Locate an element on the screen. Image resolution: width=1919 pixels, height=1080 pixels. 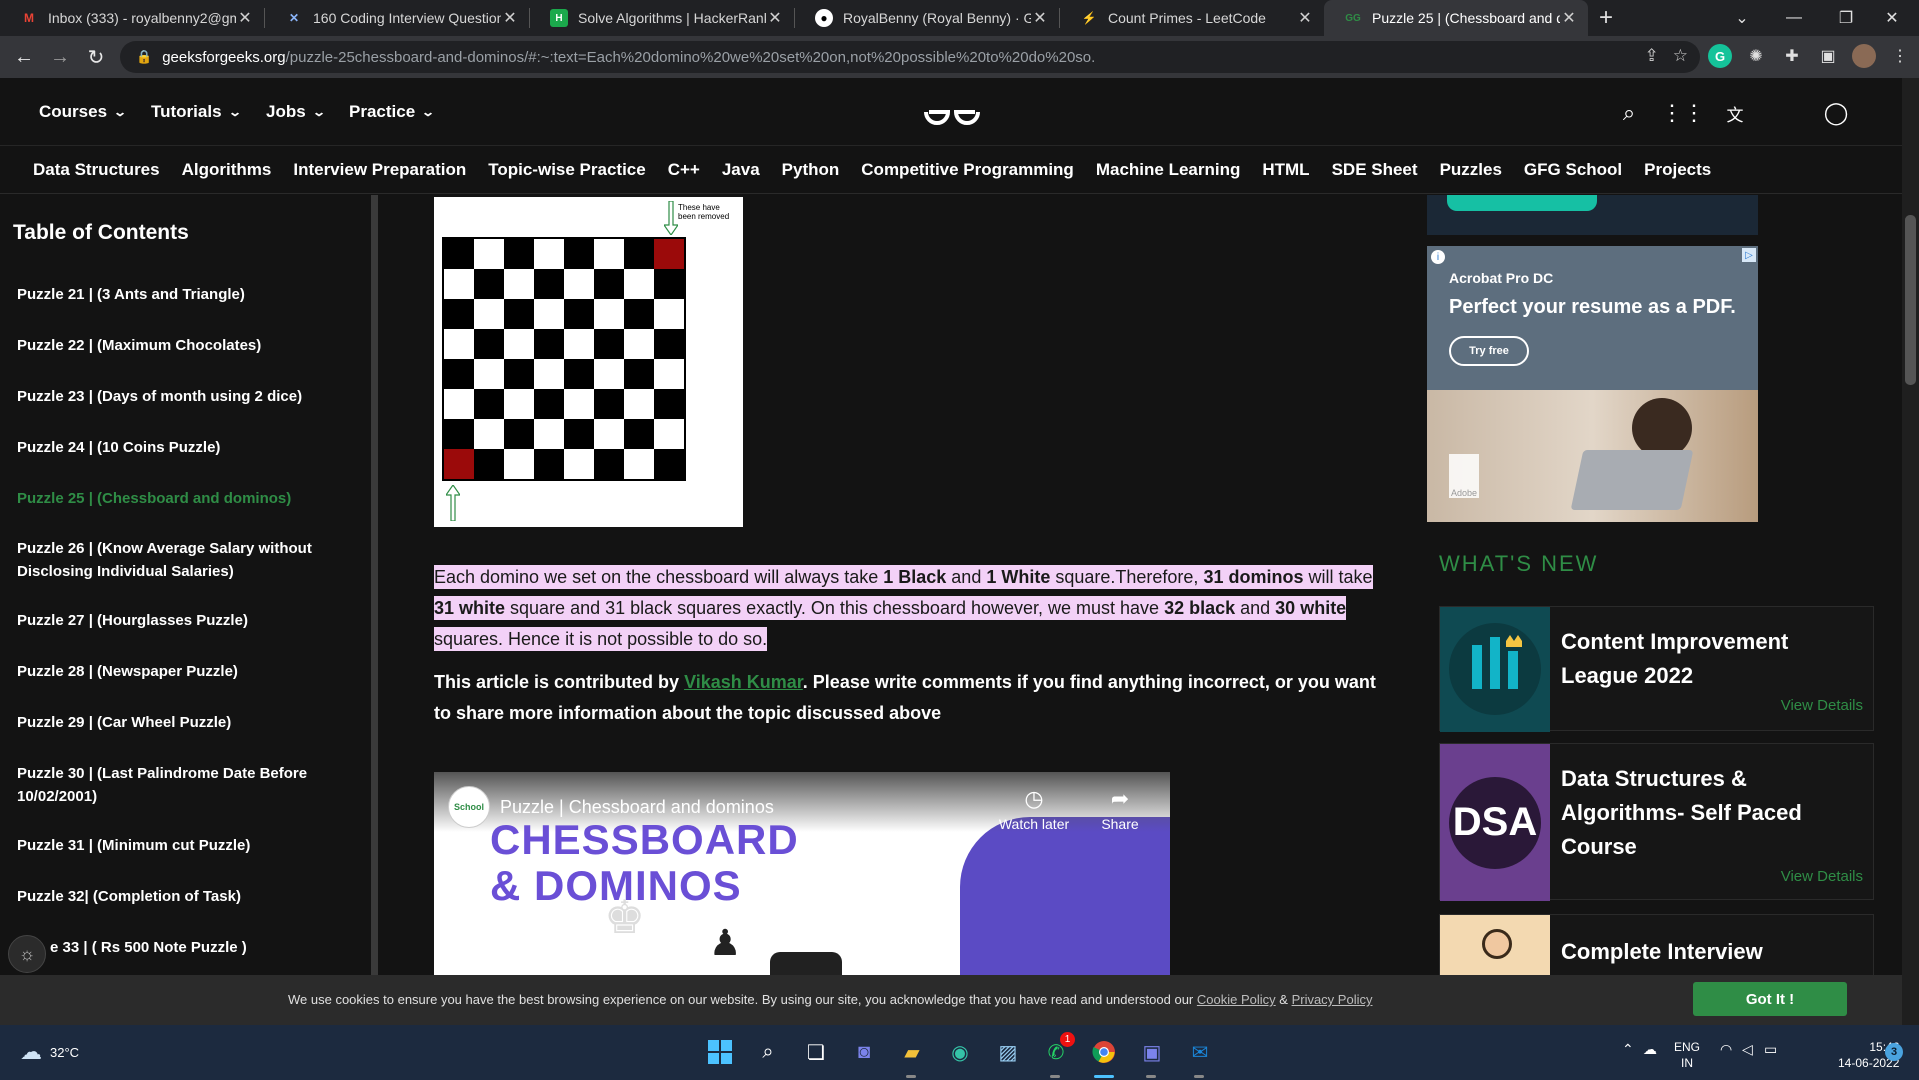
subnav-sde-sheet: SDE Sheet is located at coordinates (1375, 170).